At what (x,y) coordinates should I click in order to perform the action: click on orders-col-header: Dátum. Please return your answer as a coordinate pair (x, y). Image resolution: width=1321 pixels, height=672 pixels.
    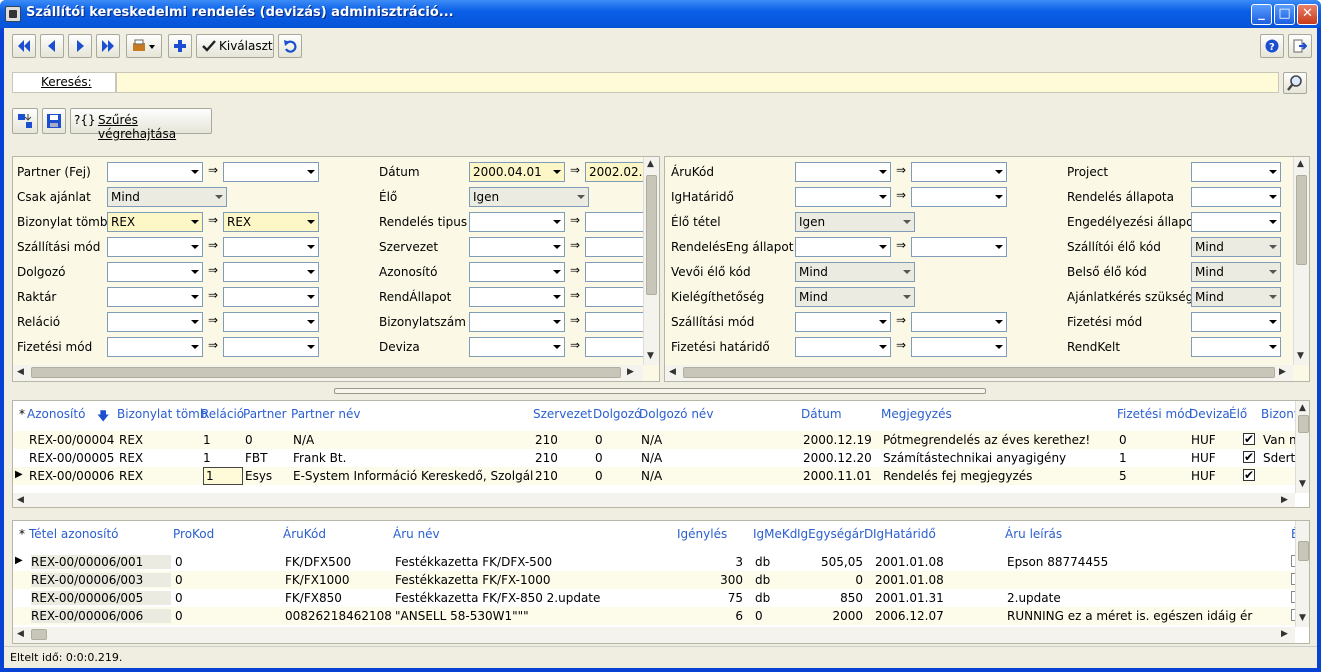
    Looking at the image, I should click on (821, 414).